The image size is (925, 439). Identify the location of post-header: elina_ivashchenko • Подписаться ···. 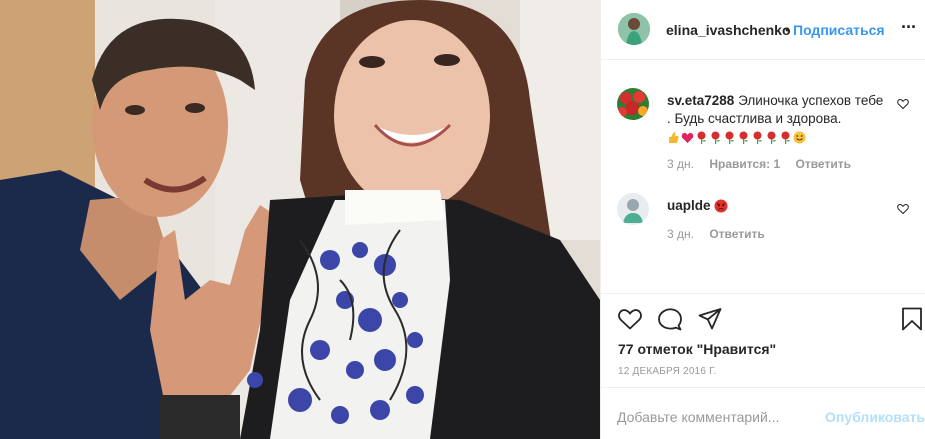
(763, 30).